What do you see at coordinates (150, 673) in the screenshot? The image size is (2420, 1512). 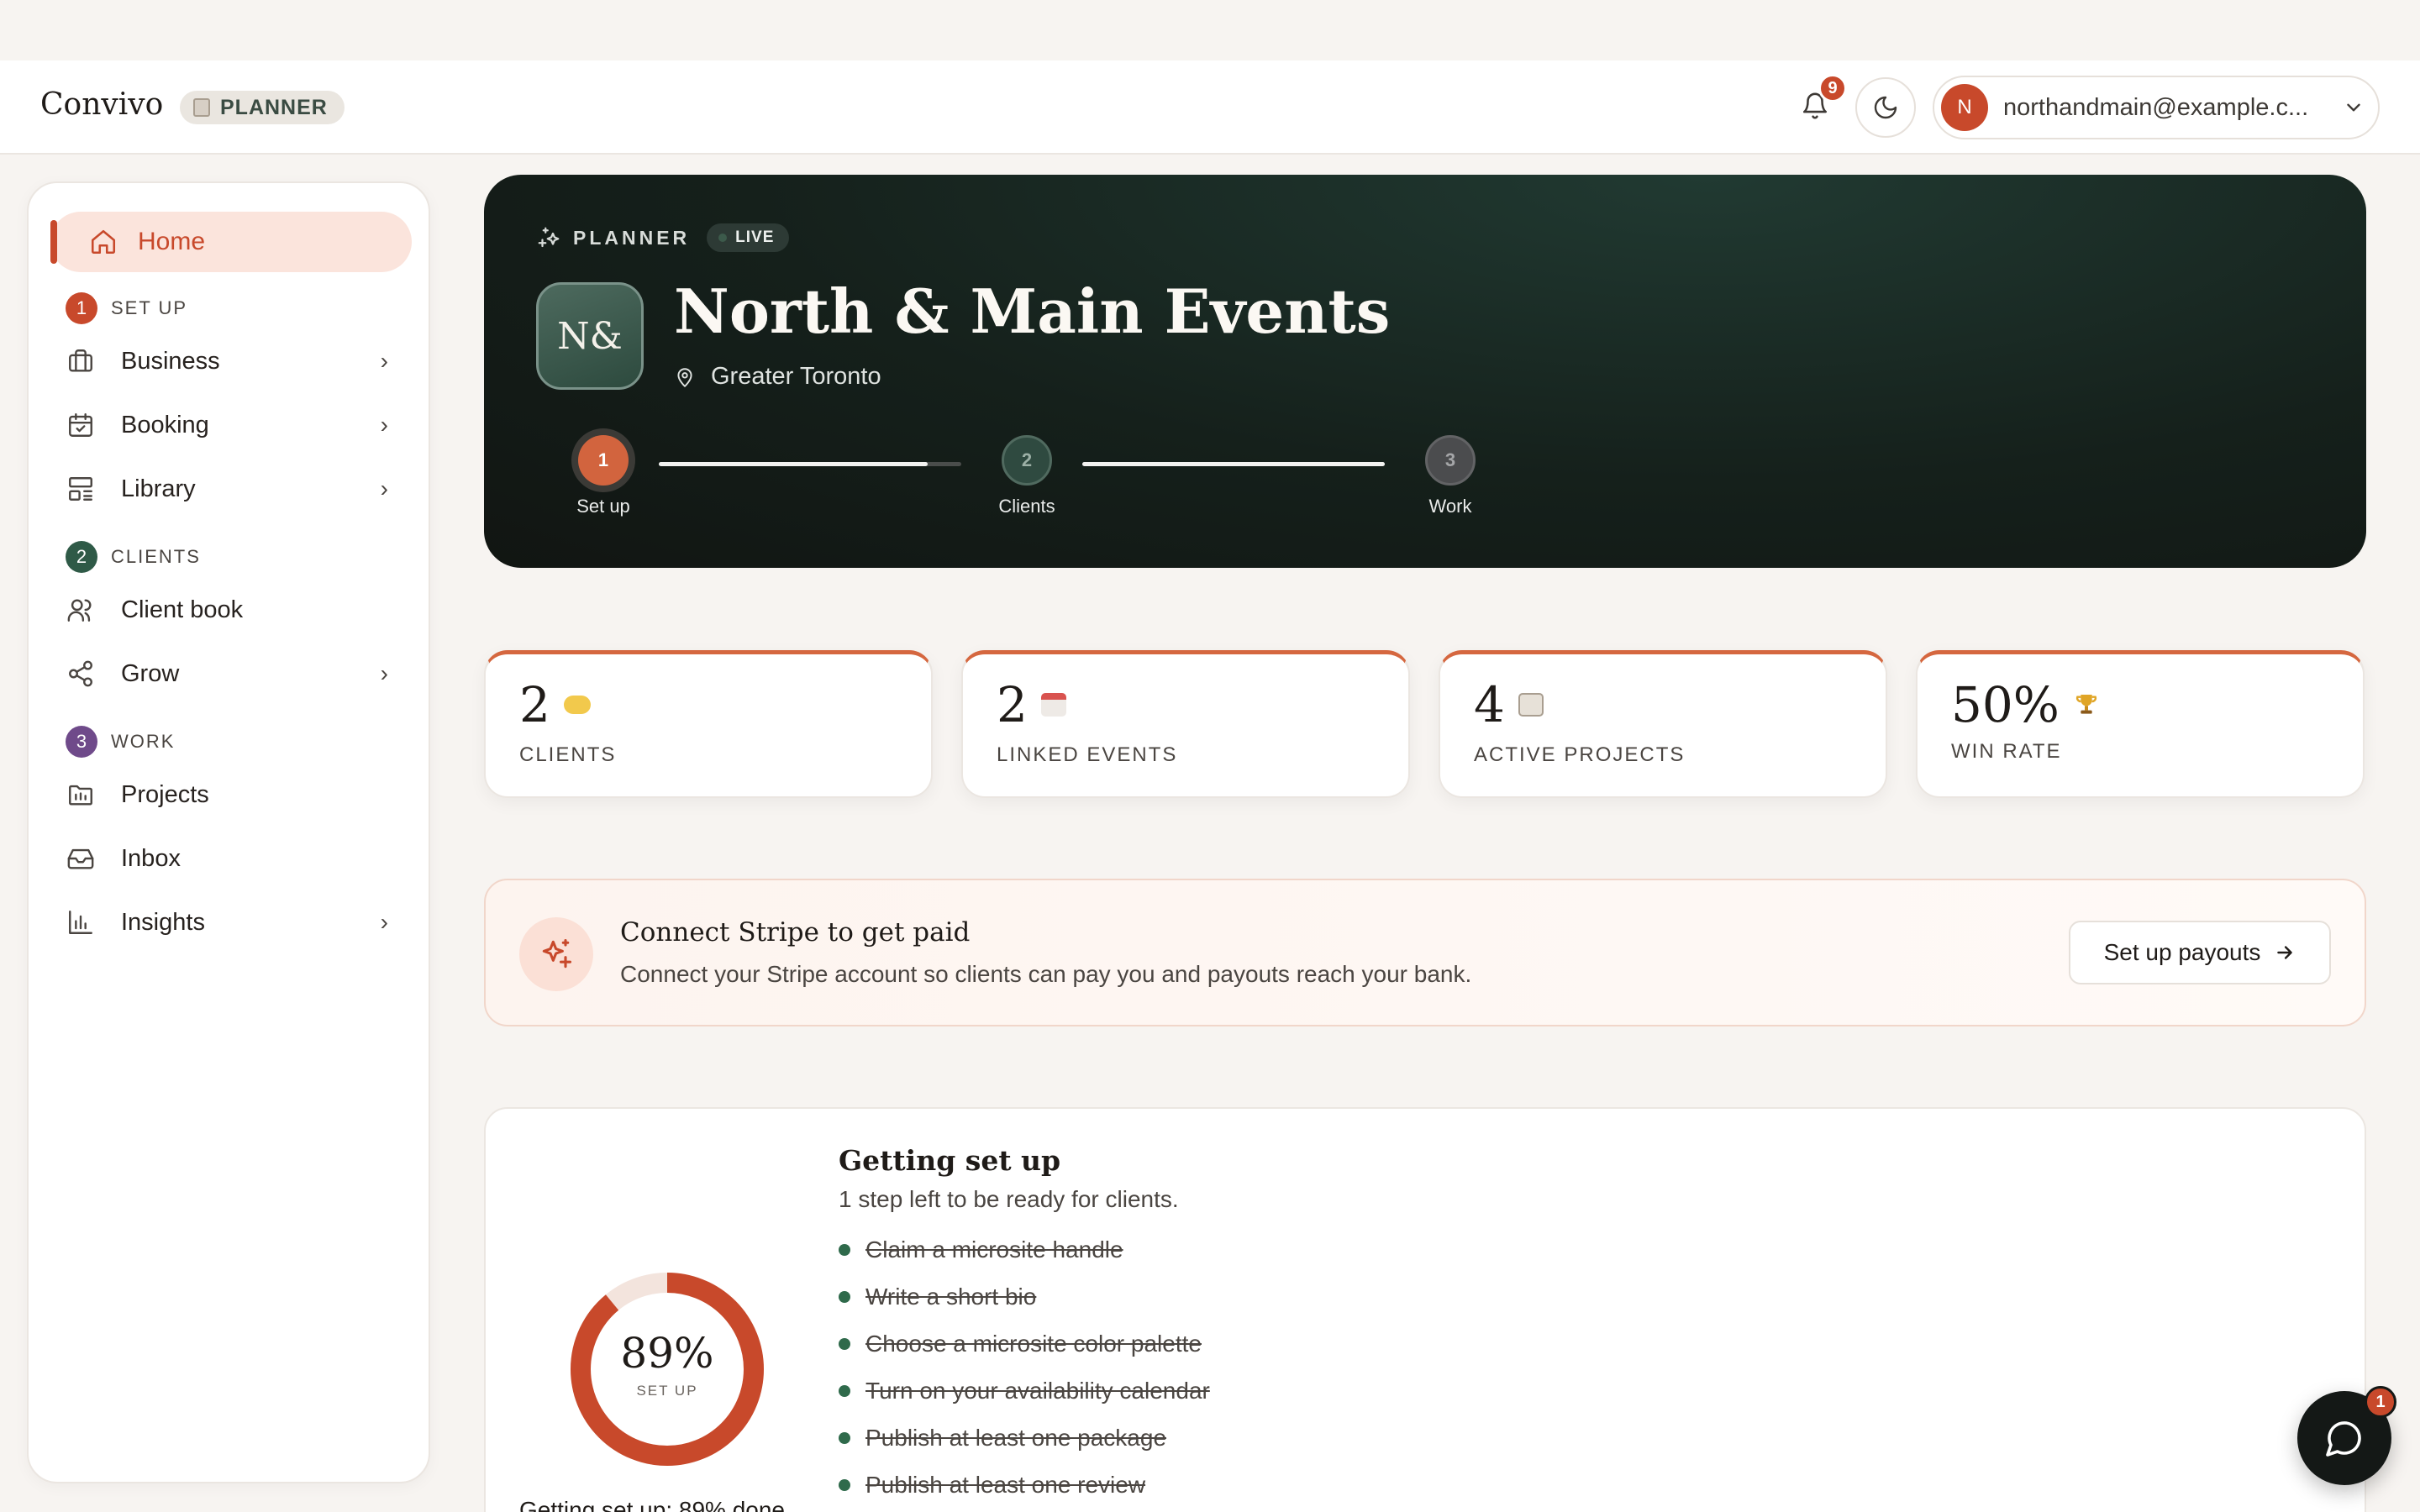 I see `sidebar-item-label: Grow` at bounding box center [150, 673].